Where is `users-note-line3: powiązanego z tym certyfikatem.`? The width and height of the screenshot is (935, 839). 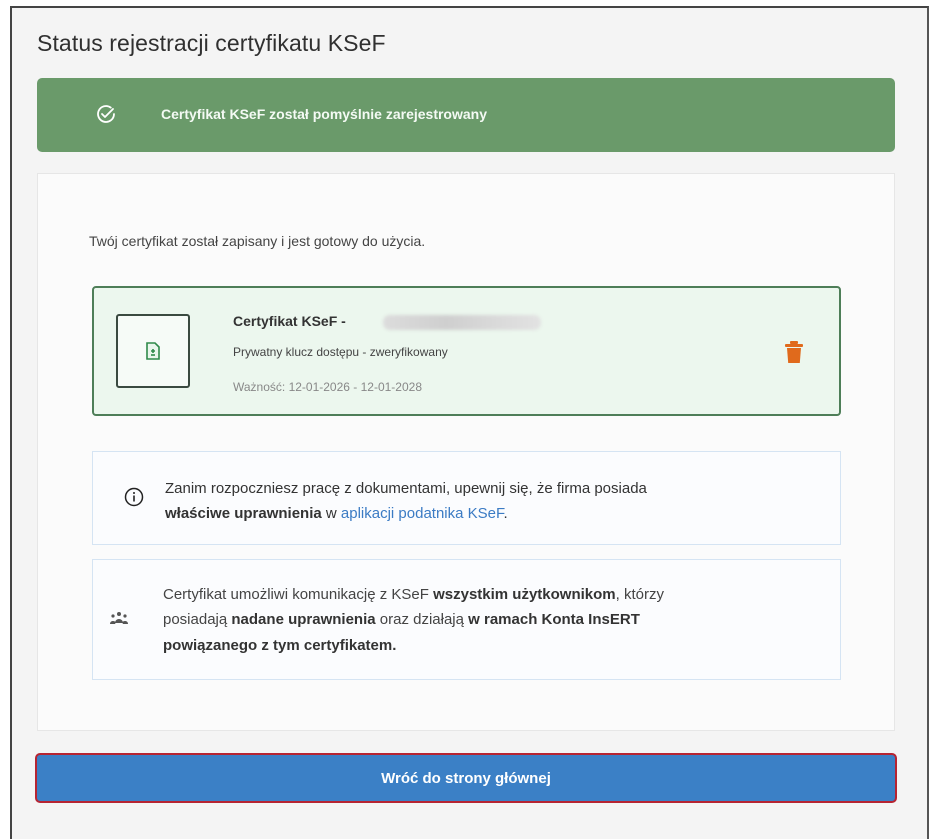
users-note-line3: powiązanego z tym certyfikatem. is located at coordinates (280, 645).